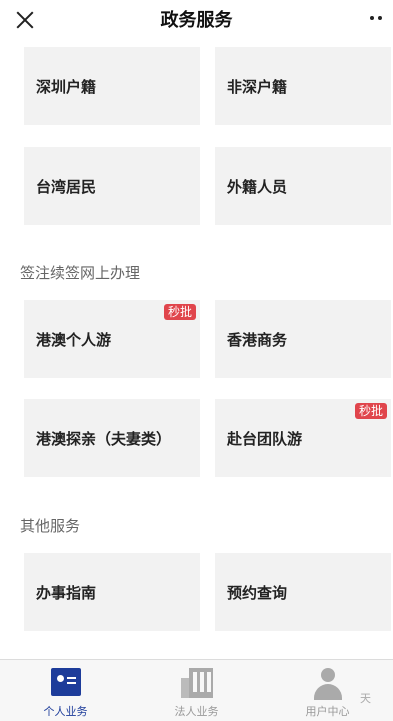 This screenshot has height=721, width=393. What do you see at coordinates (378, 20) in the screenshot?
I see `more-icon` at bounding box center [378, 20].